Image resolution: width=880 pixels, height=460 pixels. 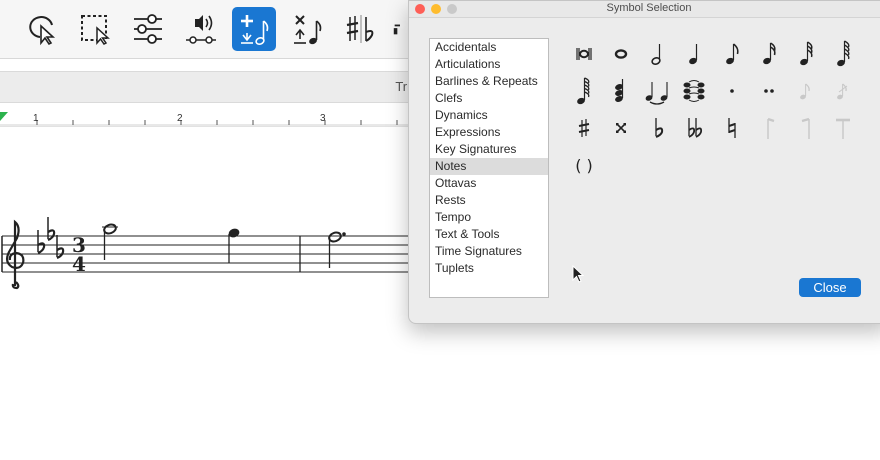 I want to click on mouse-cursor-icon, so click(x=578, y=274).